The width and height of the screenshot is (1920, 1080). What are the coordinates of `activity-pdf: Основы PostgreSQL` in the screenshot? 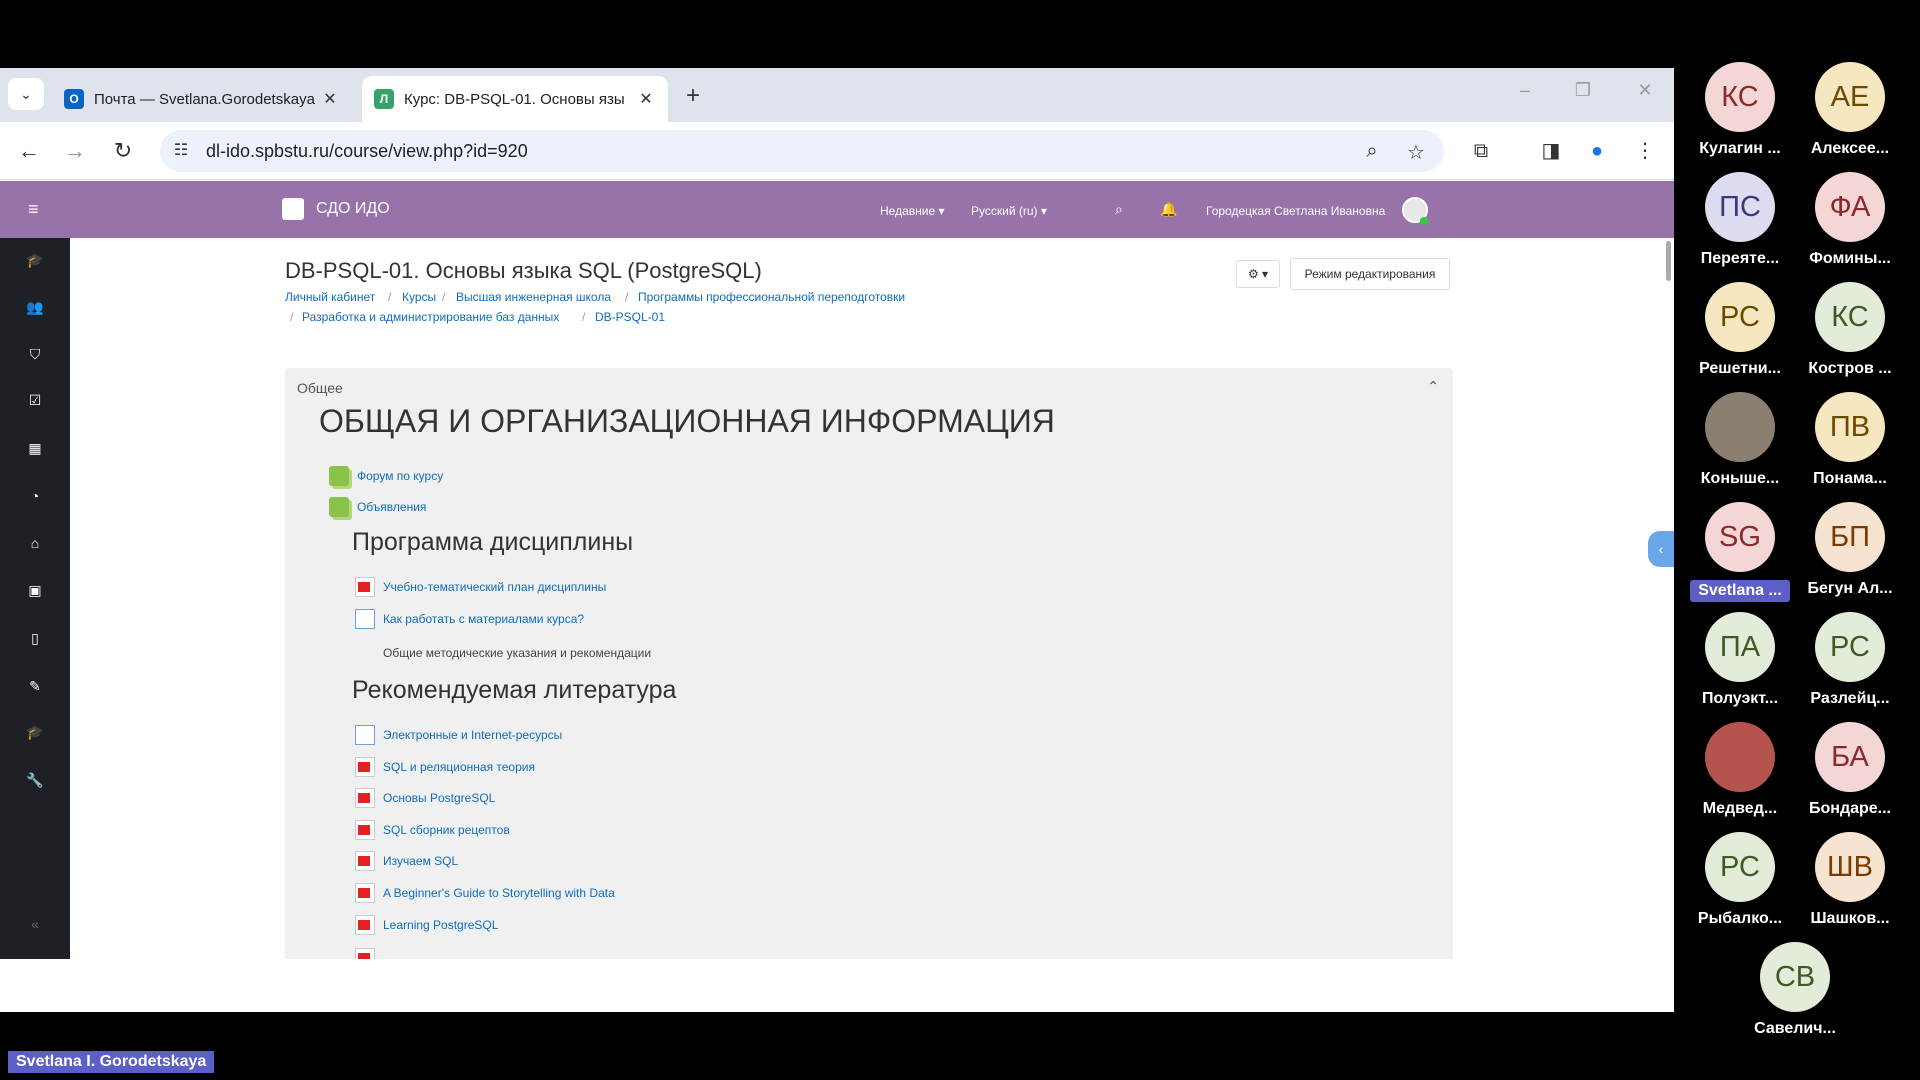 It's located at (425, 798).